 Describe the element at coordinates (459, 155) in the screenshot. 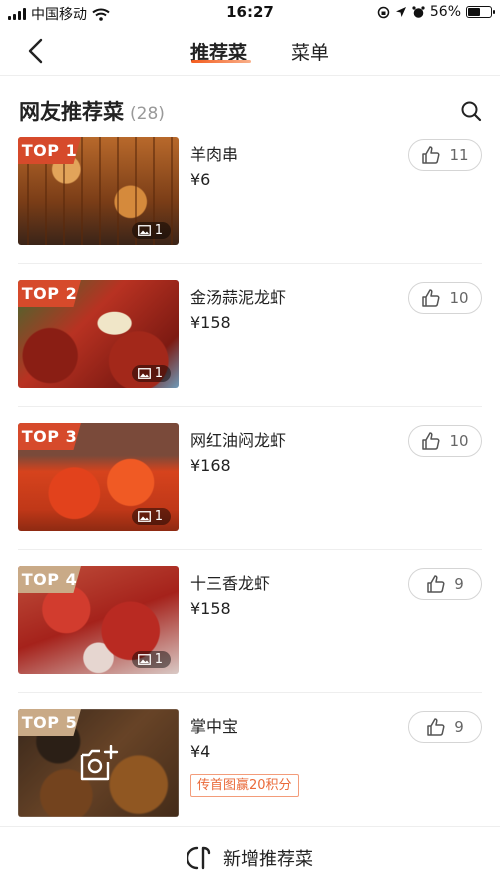

I see `like-count: 11` at that location.